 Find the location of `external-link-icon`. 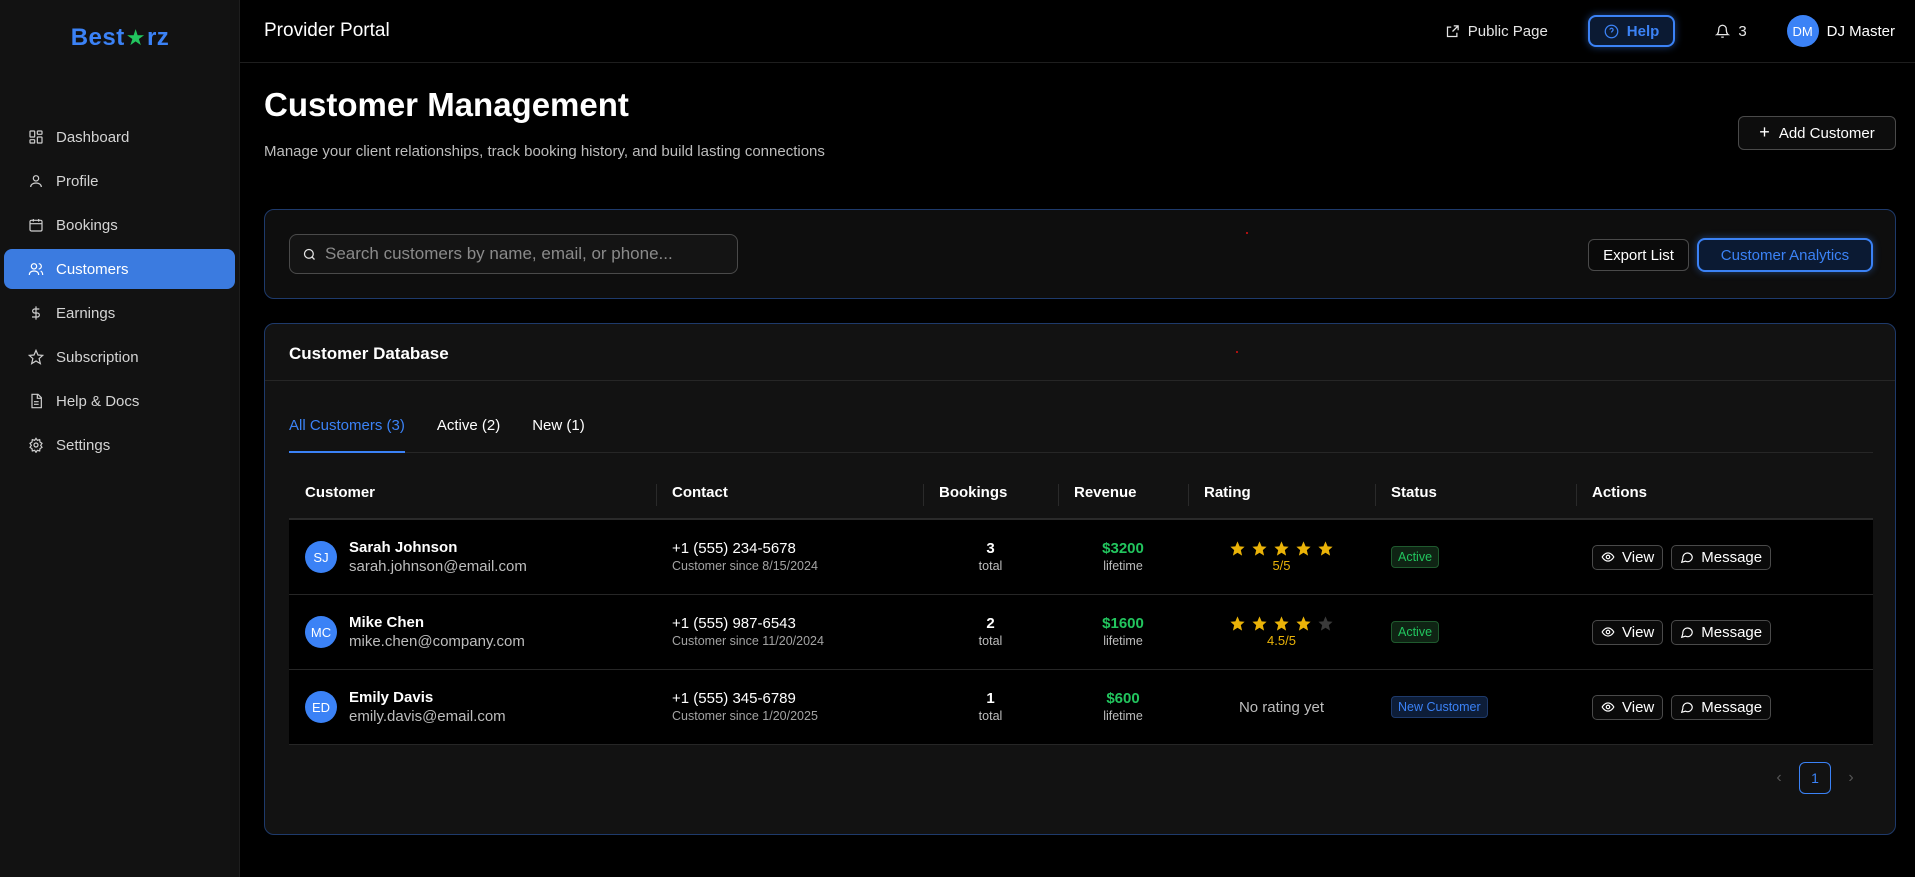

external-link-icon is located at coordinates (1452, 30).